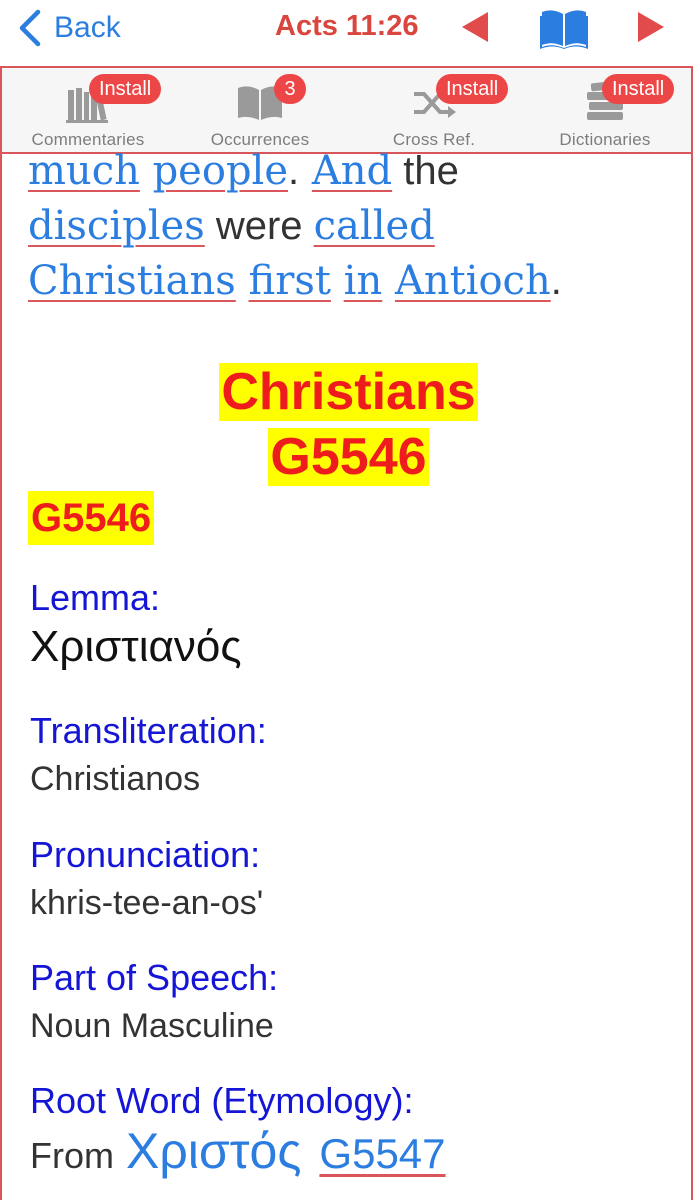 Image resolution: width=693 pixels, height=1200 pixels. I want to click on entry-heading-code: G5546, so click(346, 457).